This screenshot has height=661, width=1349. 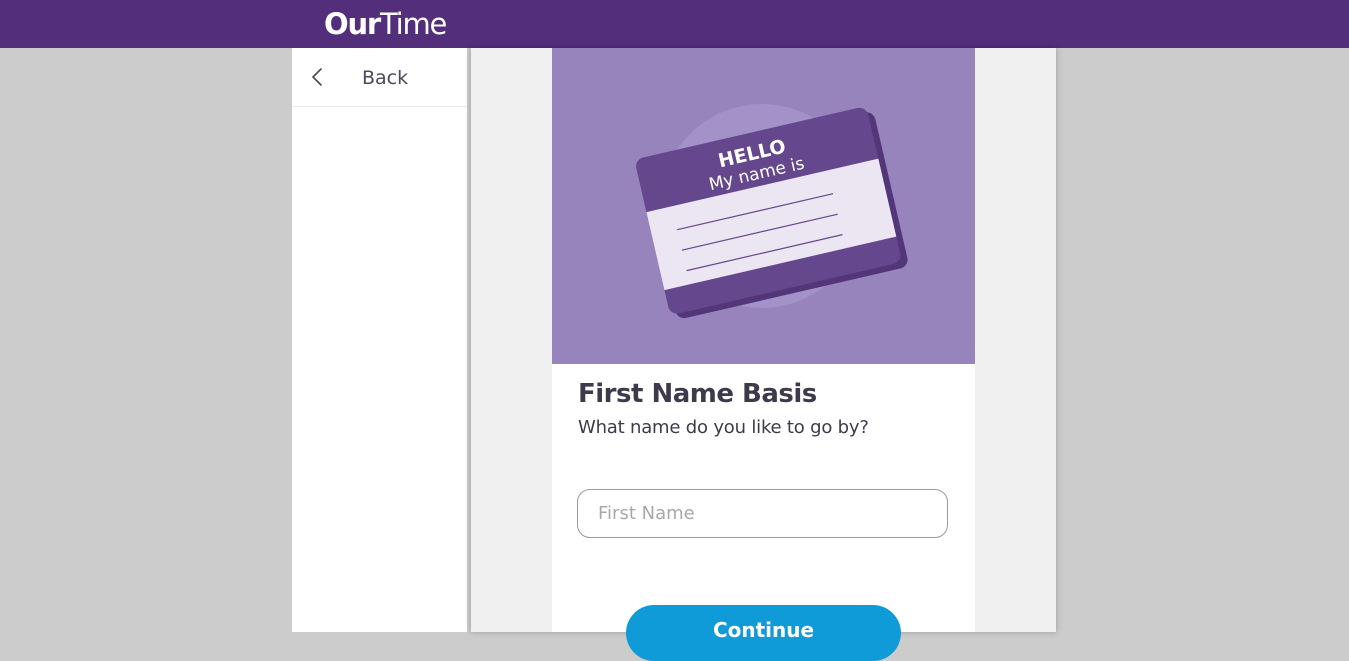 I want to click on continue-button: Continue, so click(x=763, y=633).